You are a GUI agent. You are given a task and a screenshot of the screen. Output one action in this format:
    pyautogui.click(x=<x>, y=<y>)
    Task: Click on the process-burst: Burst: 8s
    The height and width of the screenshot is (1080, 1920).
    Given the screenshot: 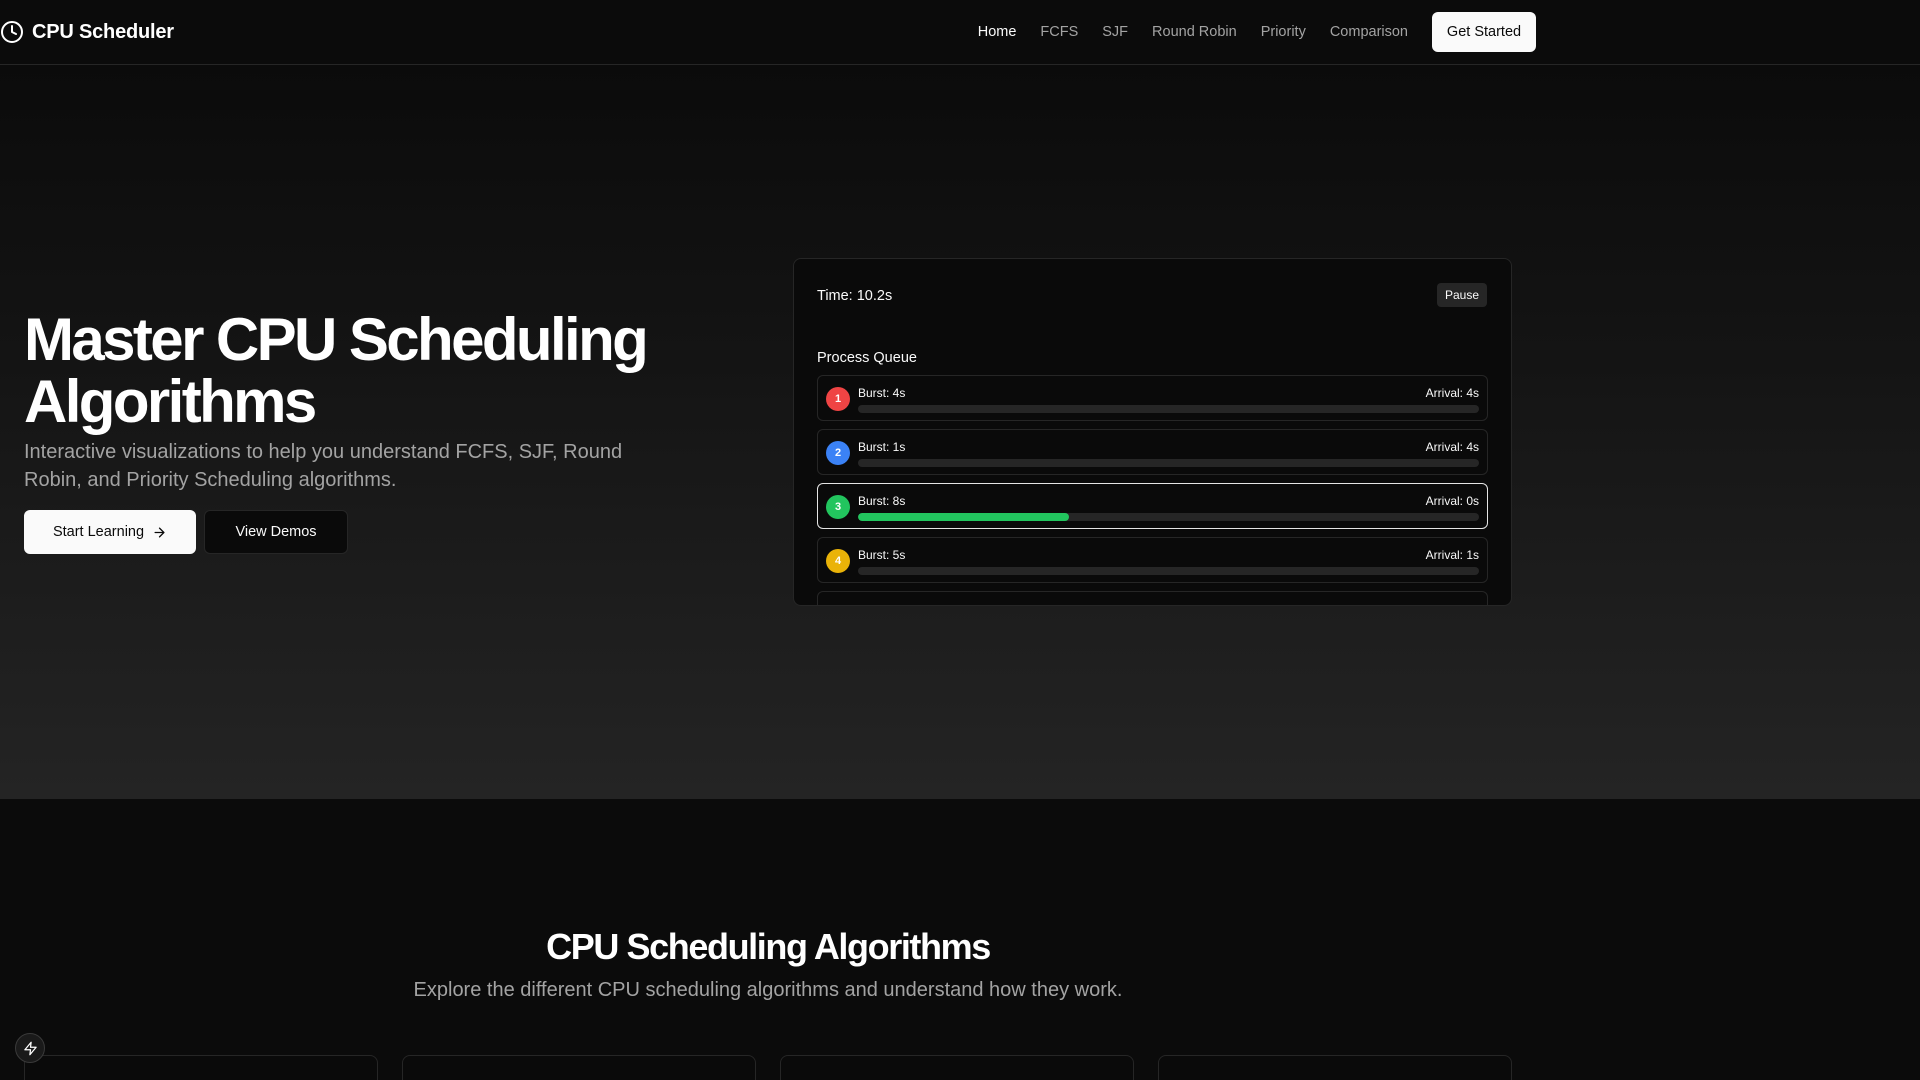 What is the action you would take?
    pyautogui.click(x=882, y=501)
    